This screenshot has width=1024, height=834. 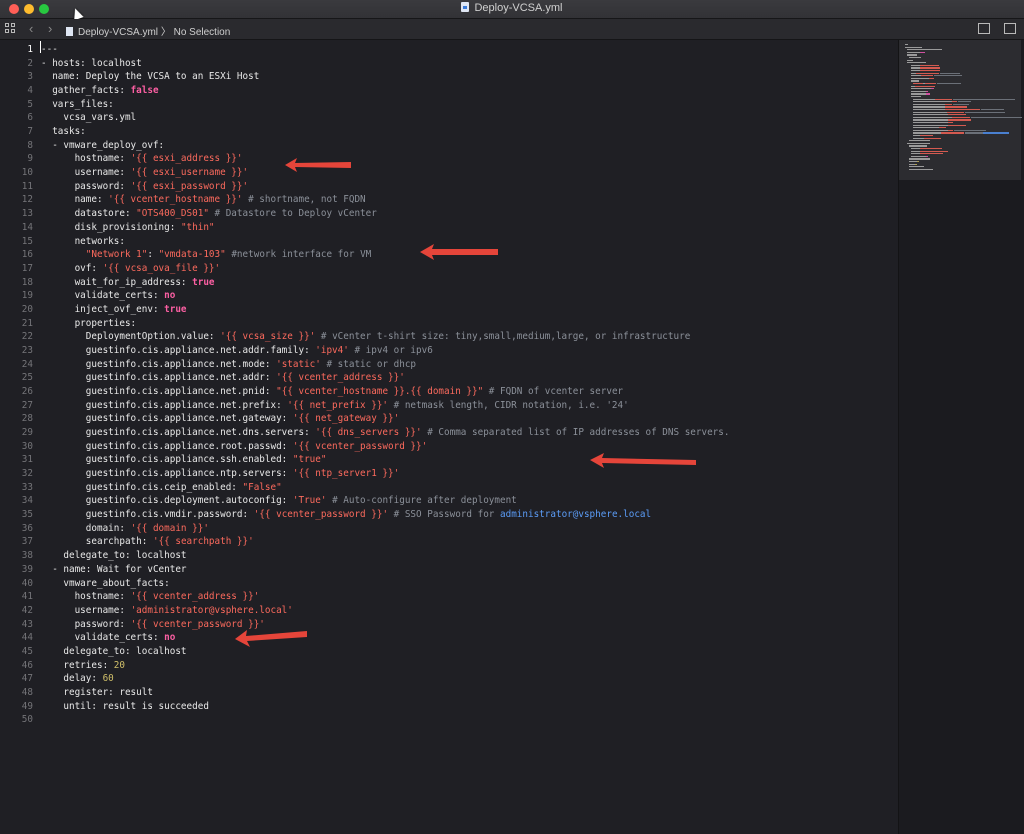 What do you see at coordinates (27, 433) in the screenshot?
I see `line-number: 29` at bounding box center [27, 433].